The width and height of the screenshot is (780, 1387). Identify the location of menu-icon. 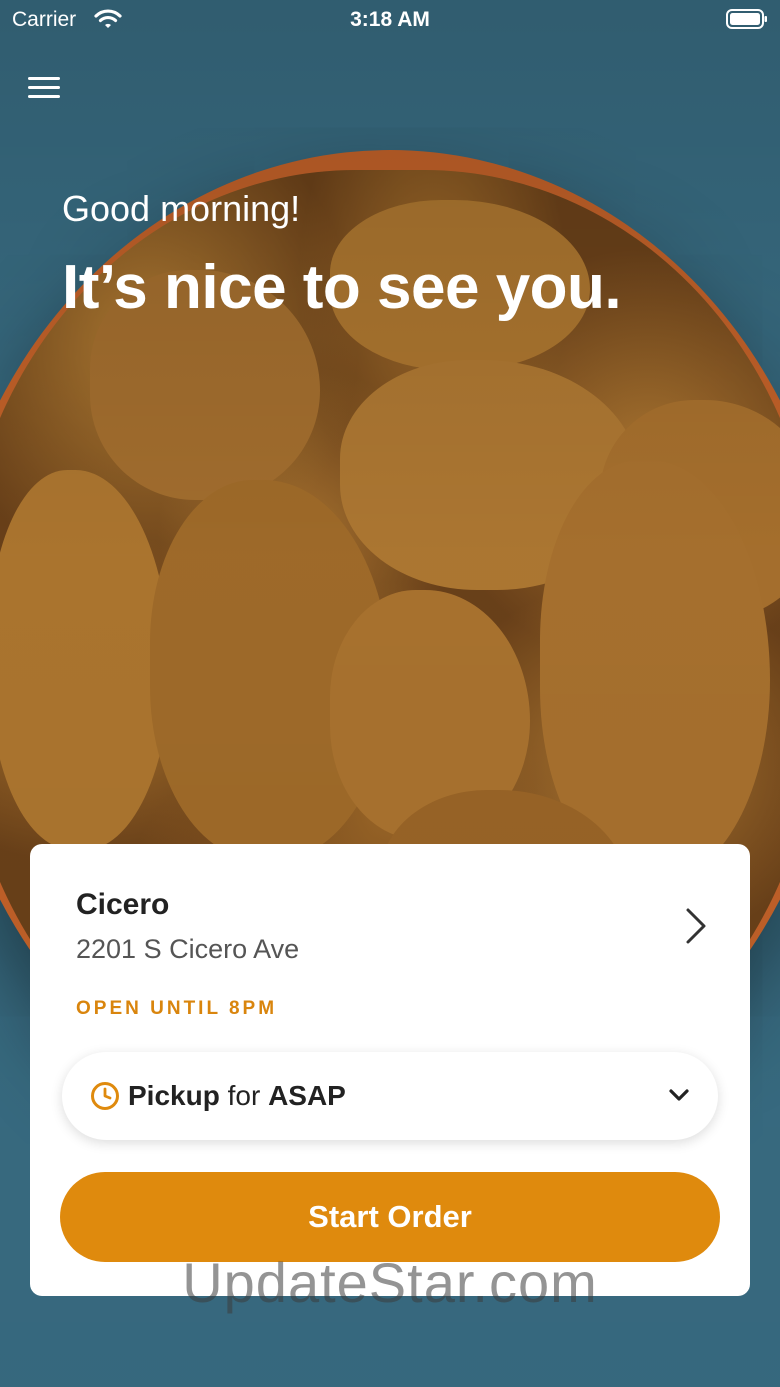
(46, 89).